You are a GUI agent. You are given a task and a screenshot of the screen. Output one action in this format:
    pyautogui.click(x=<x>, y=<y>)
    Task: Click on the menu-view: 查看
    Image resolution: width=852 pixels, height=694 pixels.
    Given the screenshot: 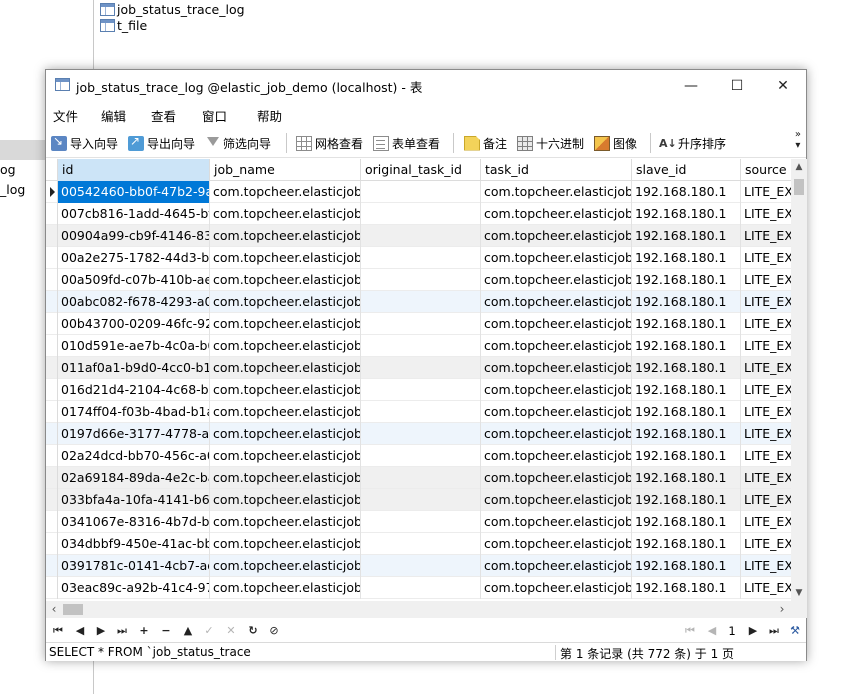 What is the action you would take?
    pyautogui.click(x=163, y=115)
    